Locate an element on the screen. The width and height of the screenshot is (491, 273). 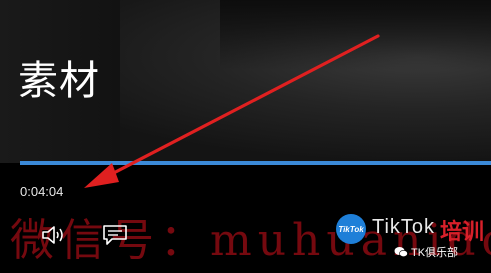
brand-training-label: 培训 is located at coordinates (462, 232).